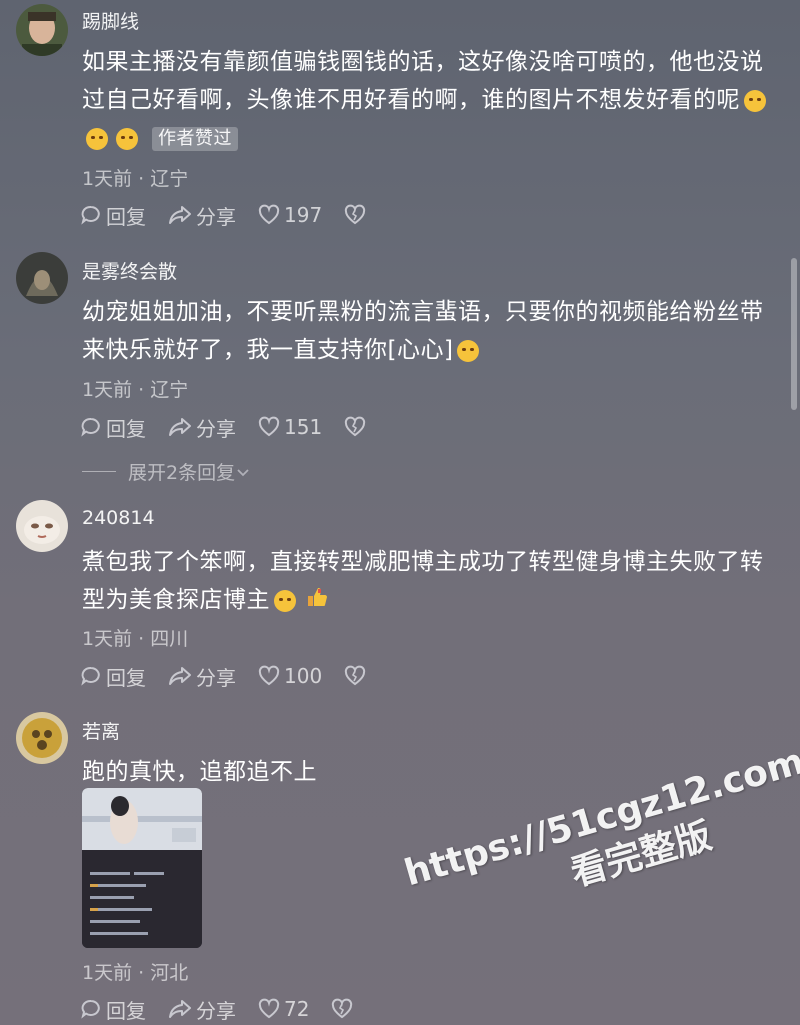  What do you see at coordinates (110, 20) in the screenshot?
I see `username: 踢脚线` at bounding box center [110, 20].